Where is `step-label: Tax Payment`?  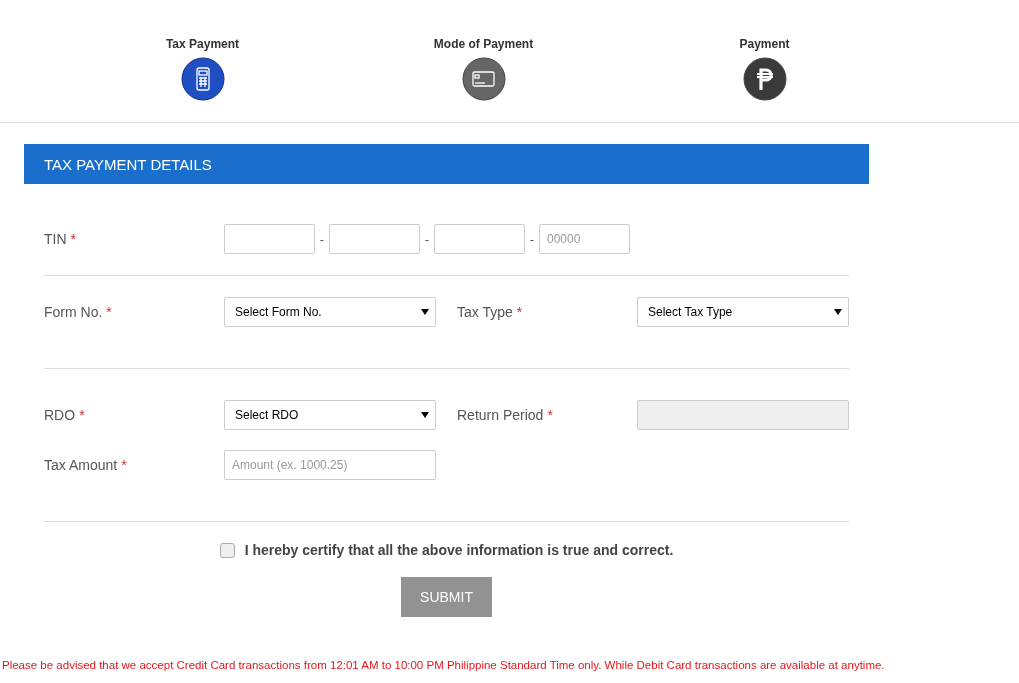 step-label: Tax Payment is located at coordinates (202, 44).